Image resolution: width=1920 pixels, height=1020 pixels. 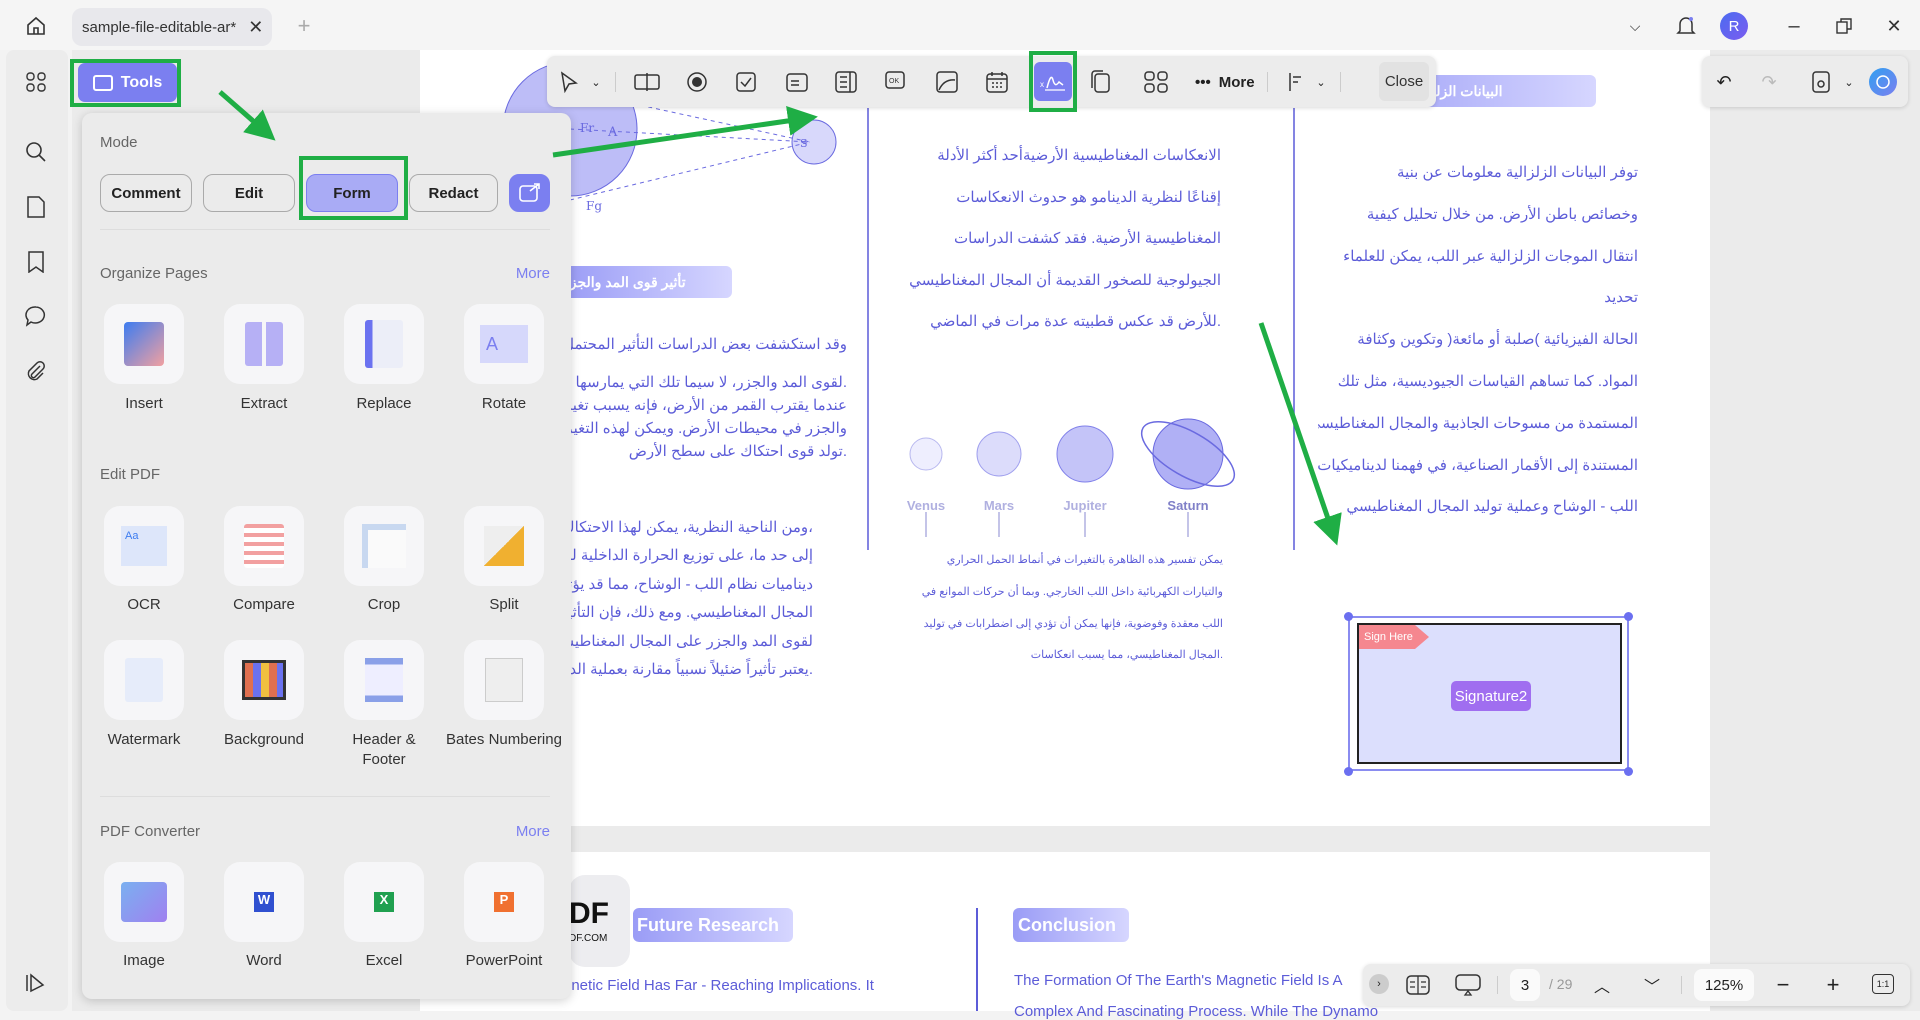 I want to click on conclusion-heading: Conclusion, so click(x=1071, y=925).